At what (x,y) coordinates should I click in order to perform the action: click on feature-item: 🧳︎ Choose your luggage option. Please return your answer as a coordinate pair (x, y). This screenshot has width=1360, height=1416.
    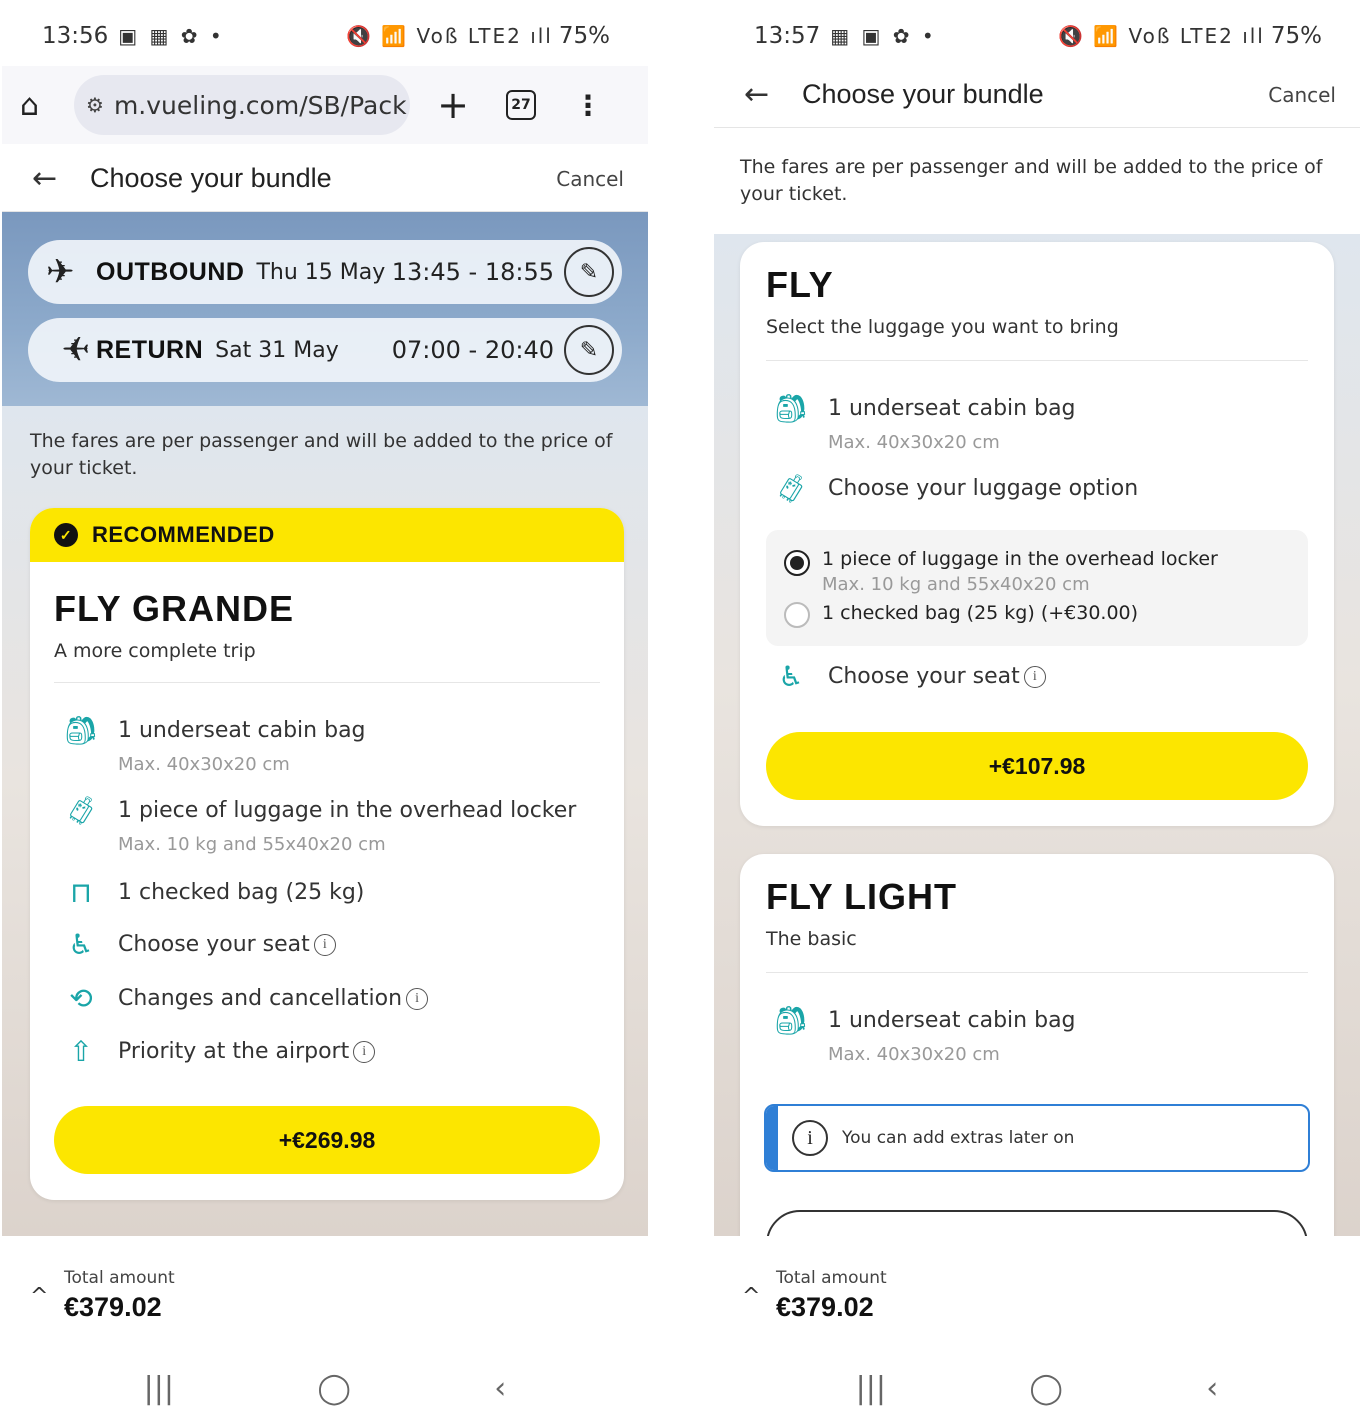
    Looking at the image, I should click on (1037, 489).